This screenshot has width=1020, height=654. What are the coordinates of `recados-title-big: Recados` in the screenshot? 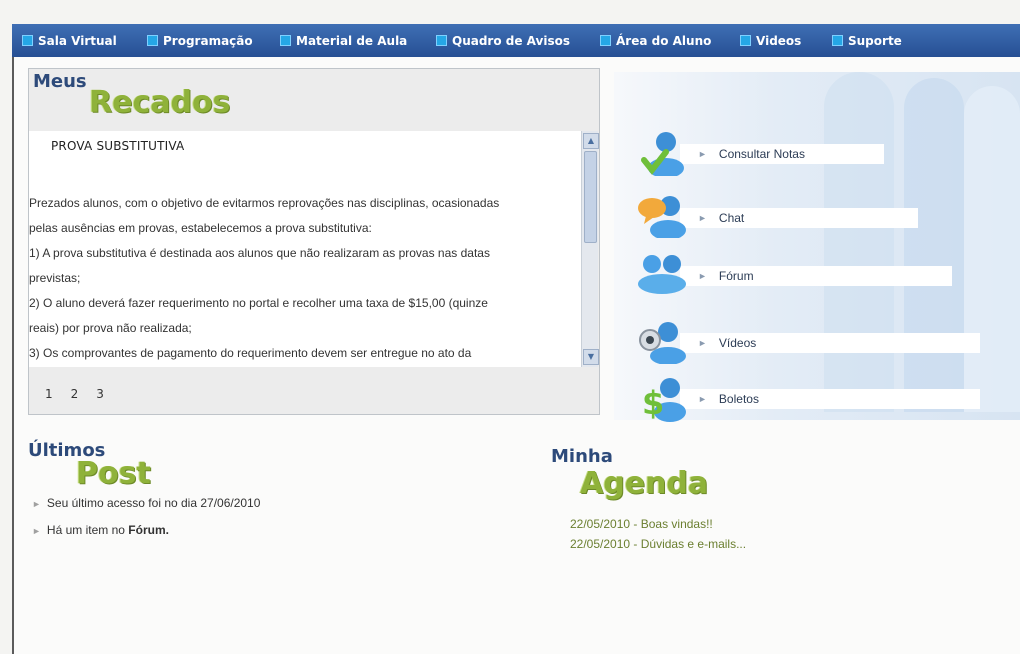 It's located at (160, 102).